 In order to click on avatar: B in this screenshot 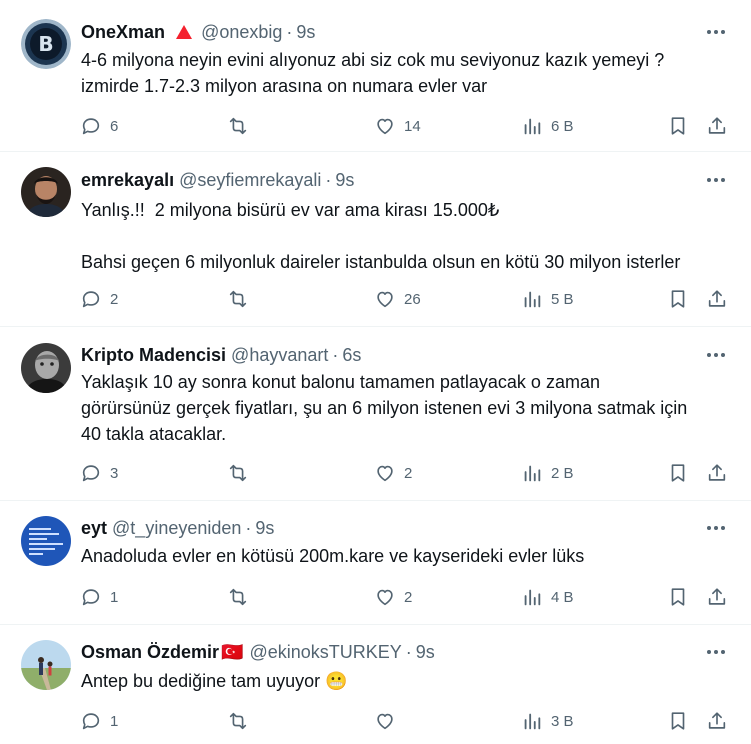, I will do `click(46, 44)`.